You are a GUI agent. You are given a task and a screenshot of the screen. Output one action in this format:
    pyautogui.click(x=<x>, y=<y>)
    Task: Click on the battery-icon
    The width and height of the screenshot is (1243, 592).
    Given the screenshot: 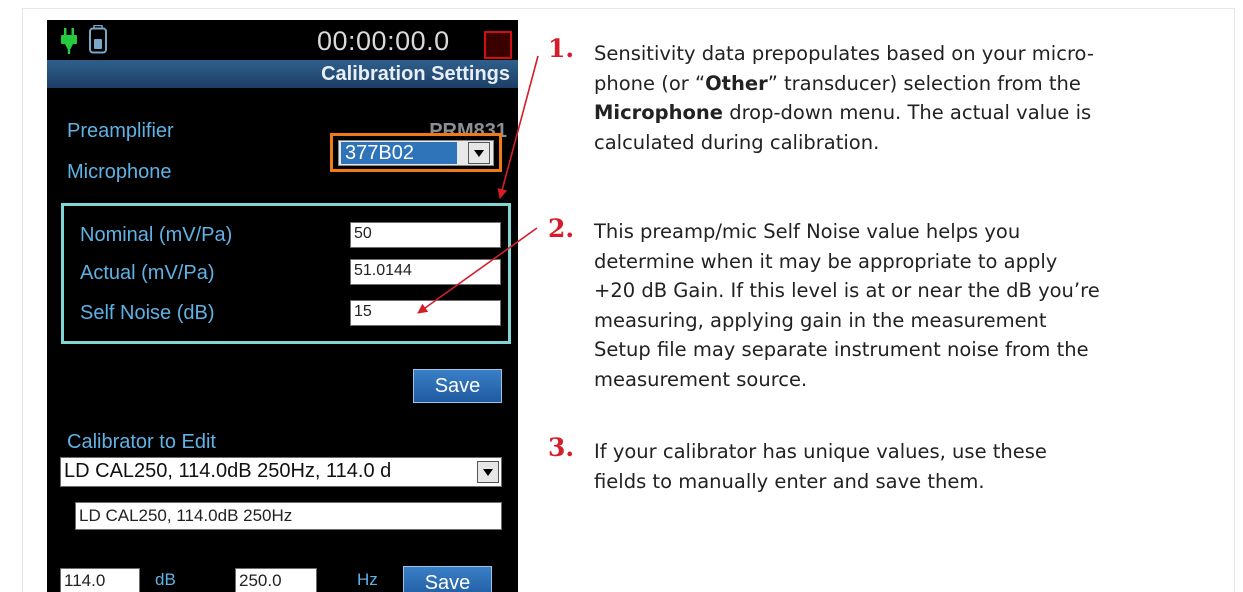 What is the action you would take?
    pyautogui.click(x=98, y=39)
    